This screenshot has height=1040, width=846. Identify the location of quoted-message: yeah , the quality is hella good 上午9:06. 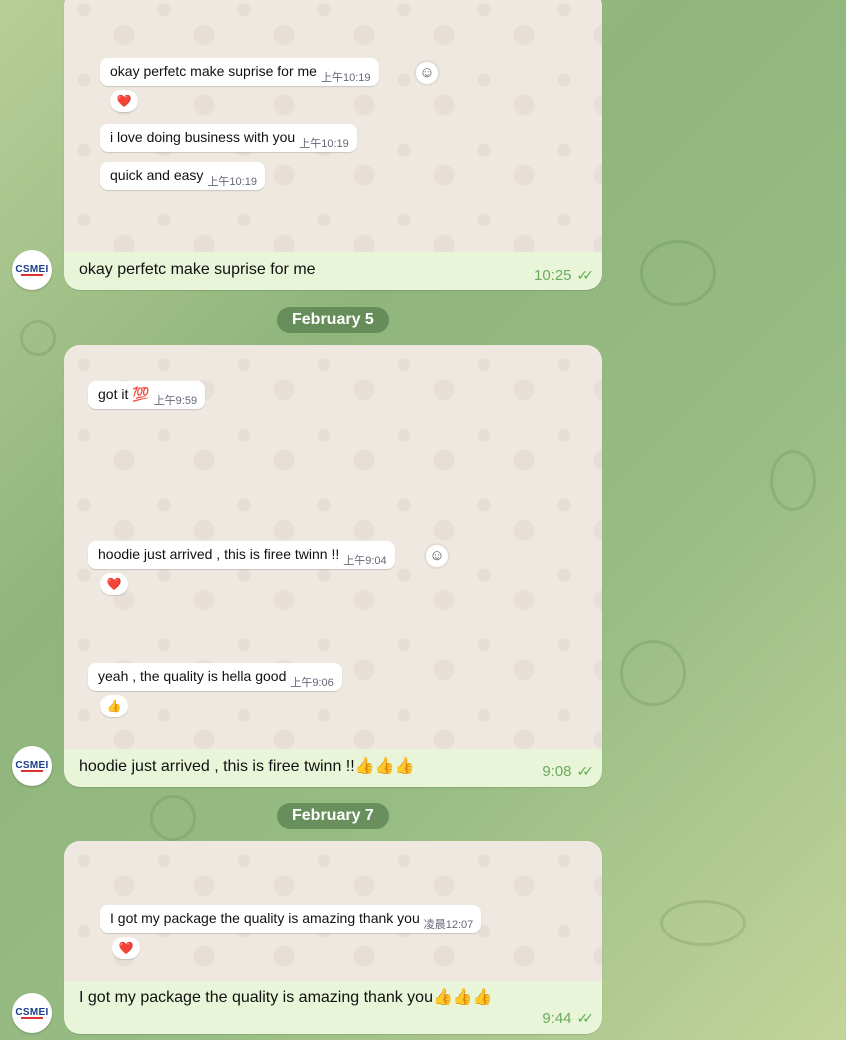
(215, 677).